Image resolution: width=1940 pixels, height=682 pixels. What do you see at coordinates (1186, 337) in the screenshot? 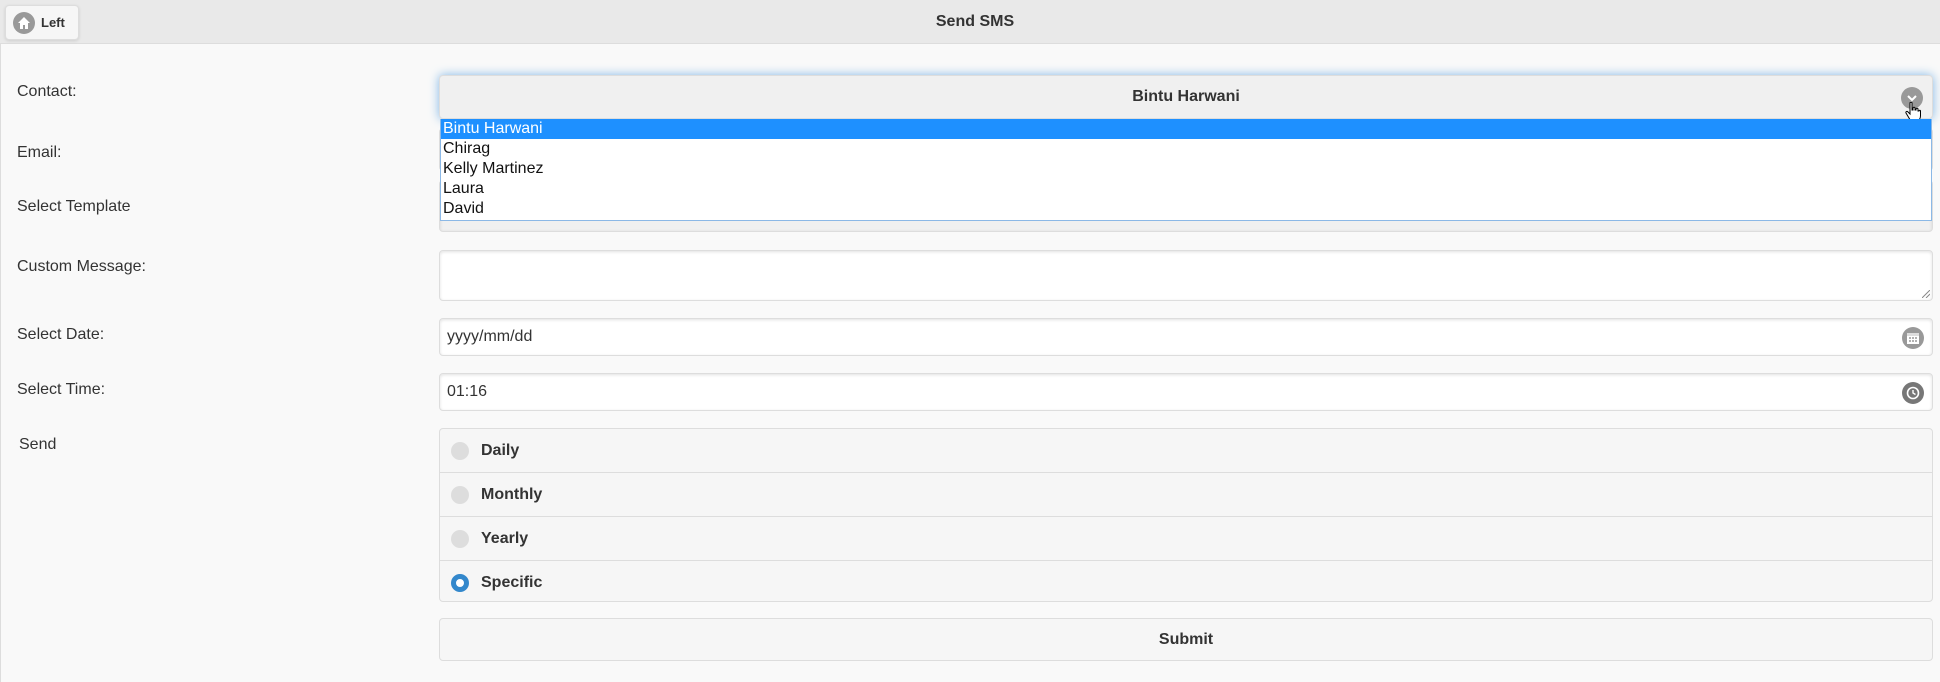
I see `date-input: yyyy/mm/dd` at bounding box center [1186, 337].